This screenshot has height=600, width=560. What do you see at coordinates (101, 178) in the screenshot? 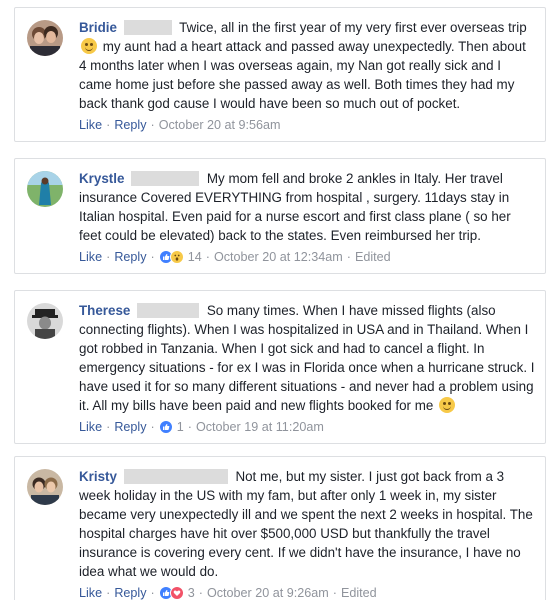
I see `author-name: Krystle` at bounding box center [101, 178].